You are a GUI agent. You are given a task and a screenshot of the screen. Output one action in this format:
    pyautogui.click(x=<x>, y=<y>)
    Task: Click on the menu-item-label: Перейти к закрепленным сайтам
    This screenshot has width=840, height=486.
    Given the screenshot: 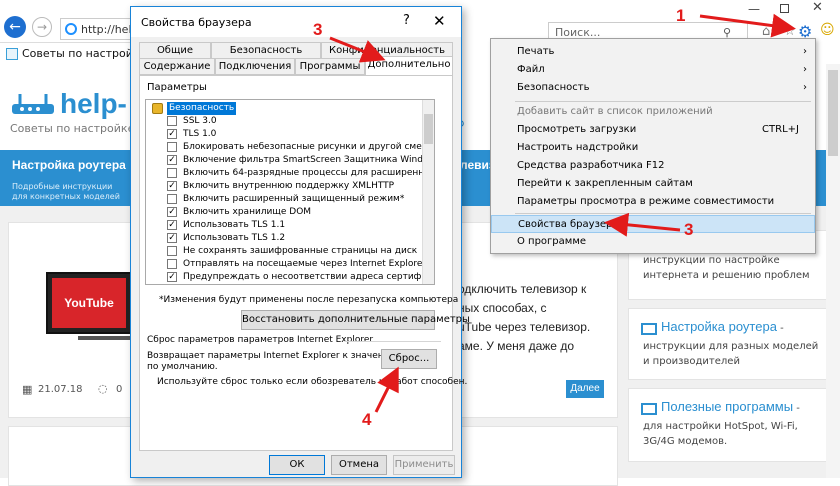 What is the action you would take?
    pyautogui.click(x=605, y=183)
    